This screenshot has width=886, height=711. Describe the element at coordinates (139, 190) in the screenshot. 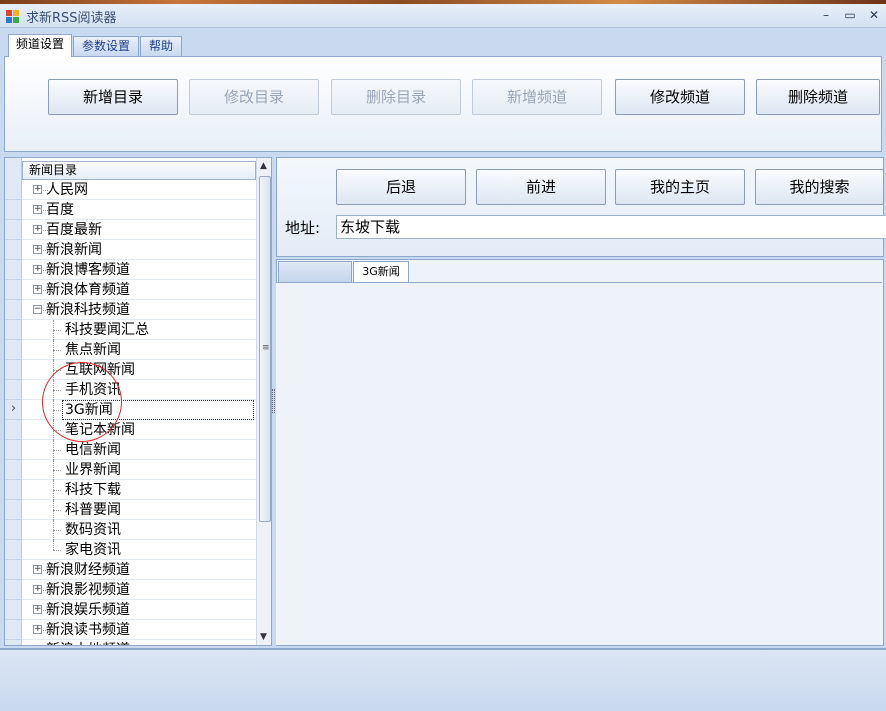

I see `tree-folder-item: + 人民网` at that location.